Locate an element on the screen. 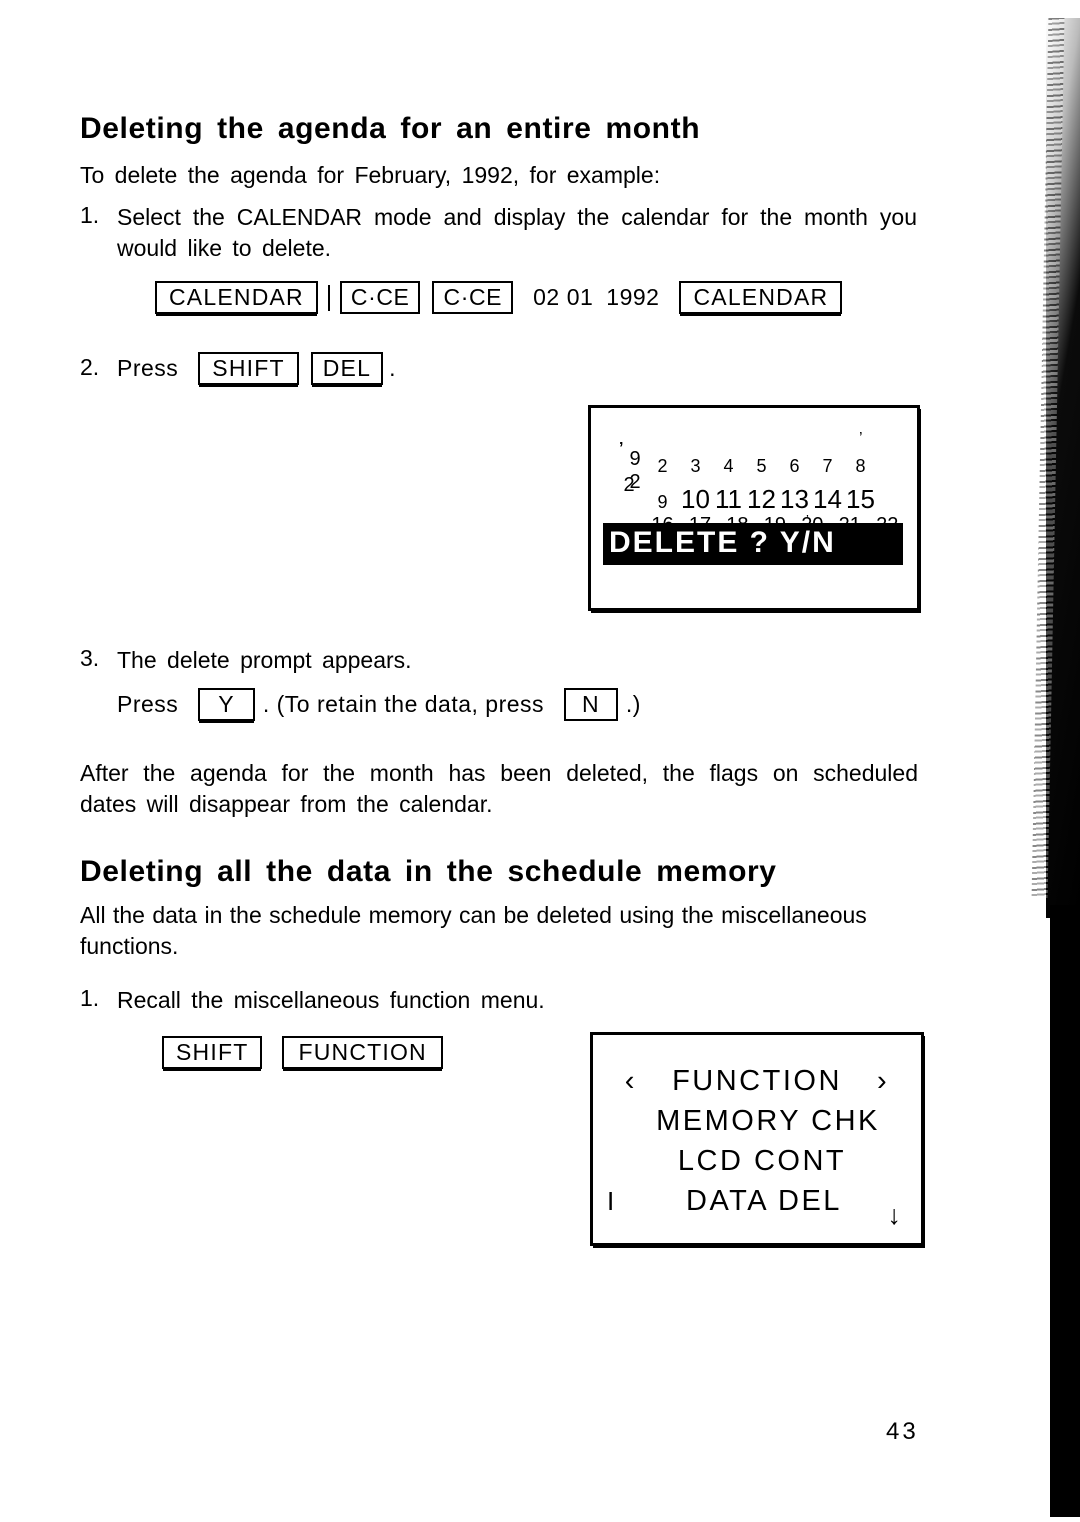 Image resolution: width=1080 pixels, height=1522 pixels. section2-step1-text: Recall the miscellaneous function menu. is located at coordinates (331, 1000).